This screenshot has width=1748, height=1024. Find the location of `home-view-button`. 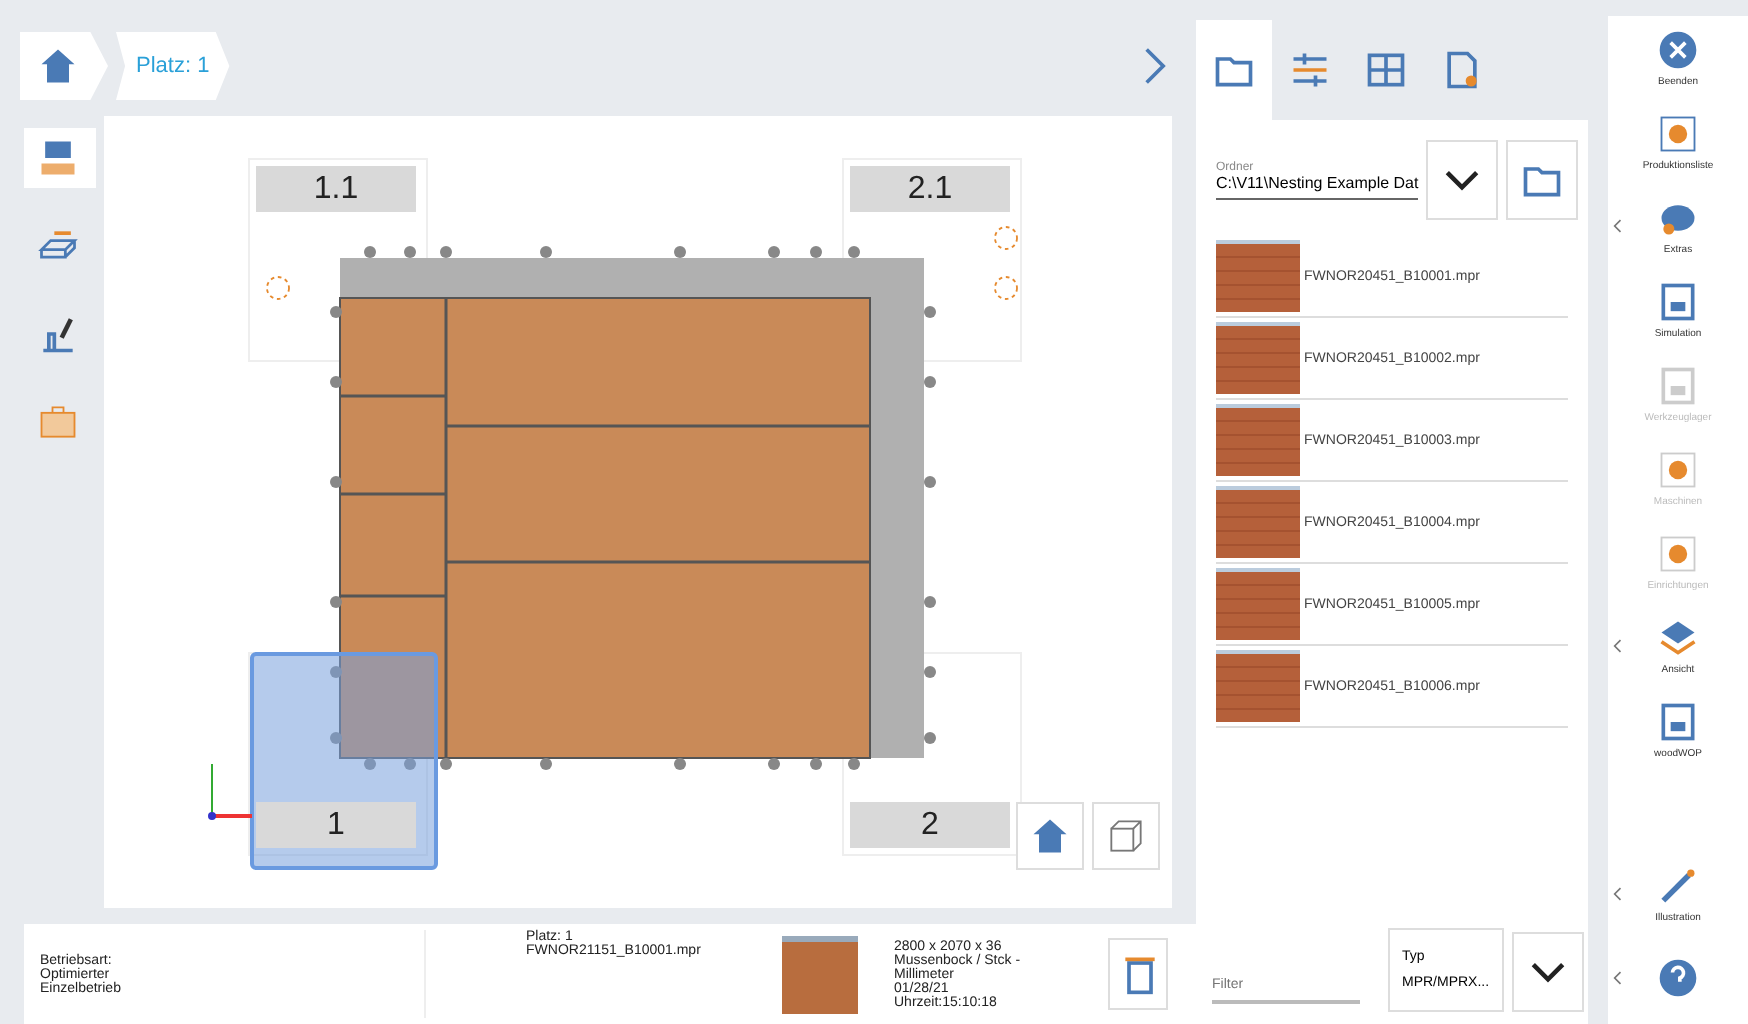

home-view-button is located at coordinates (1050, 836).